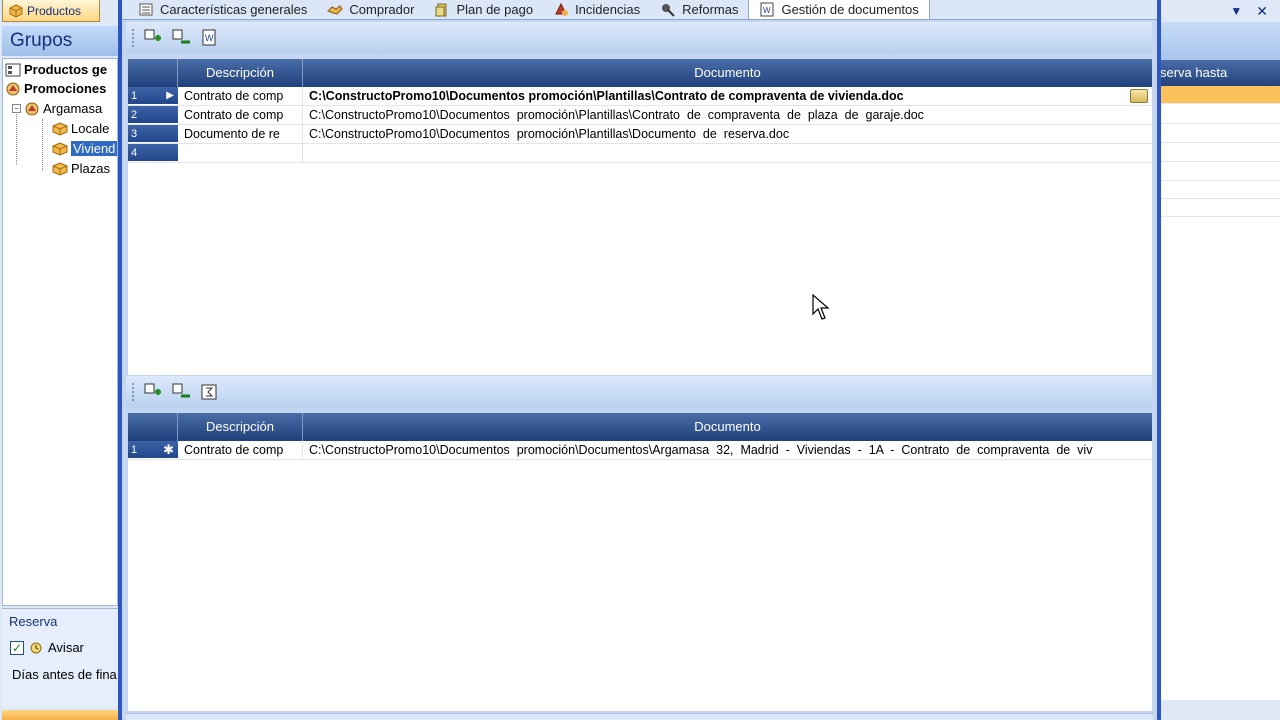  Describe the element at coordinates (441, 9) in the screenshot. I see `money-icon` at that location.